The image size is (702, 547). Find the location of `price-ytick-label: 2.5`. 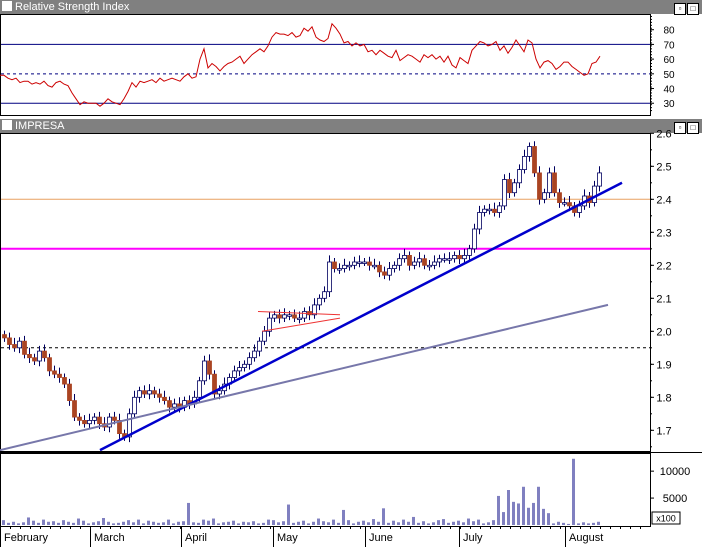

price-ytick-label: 2.5 is located at coordinates (663, 167).